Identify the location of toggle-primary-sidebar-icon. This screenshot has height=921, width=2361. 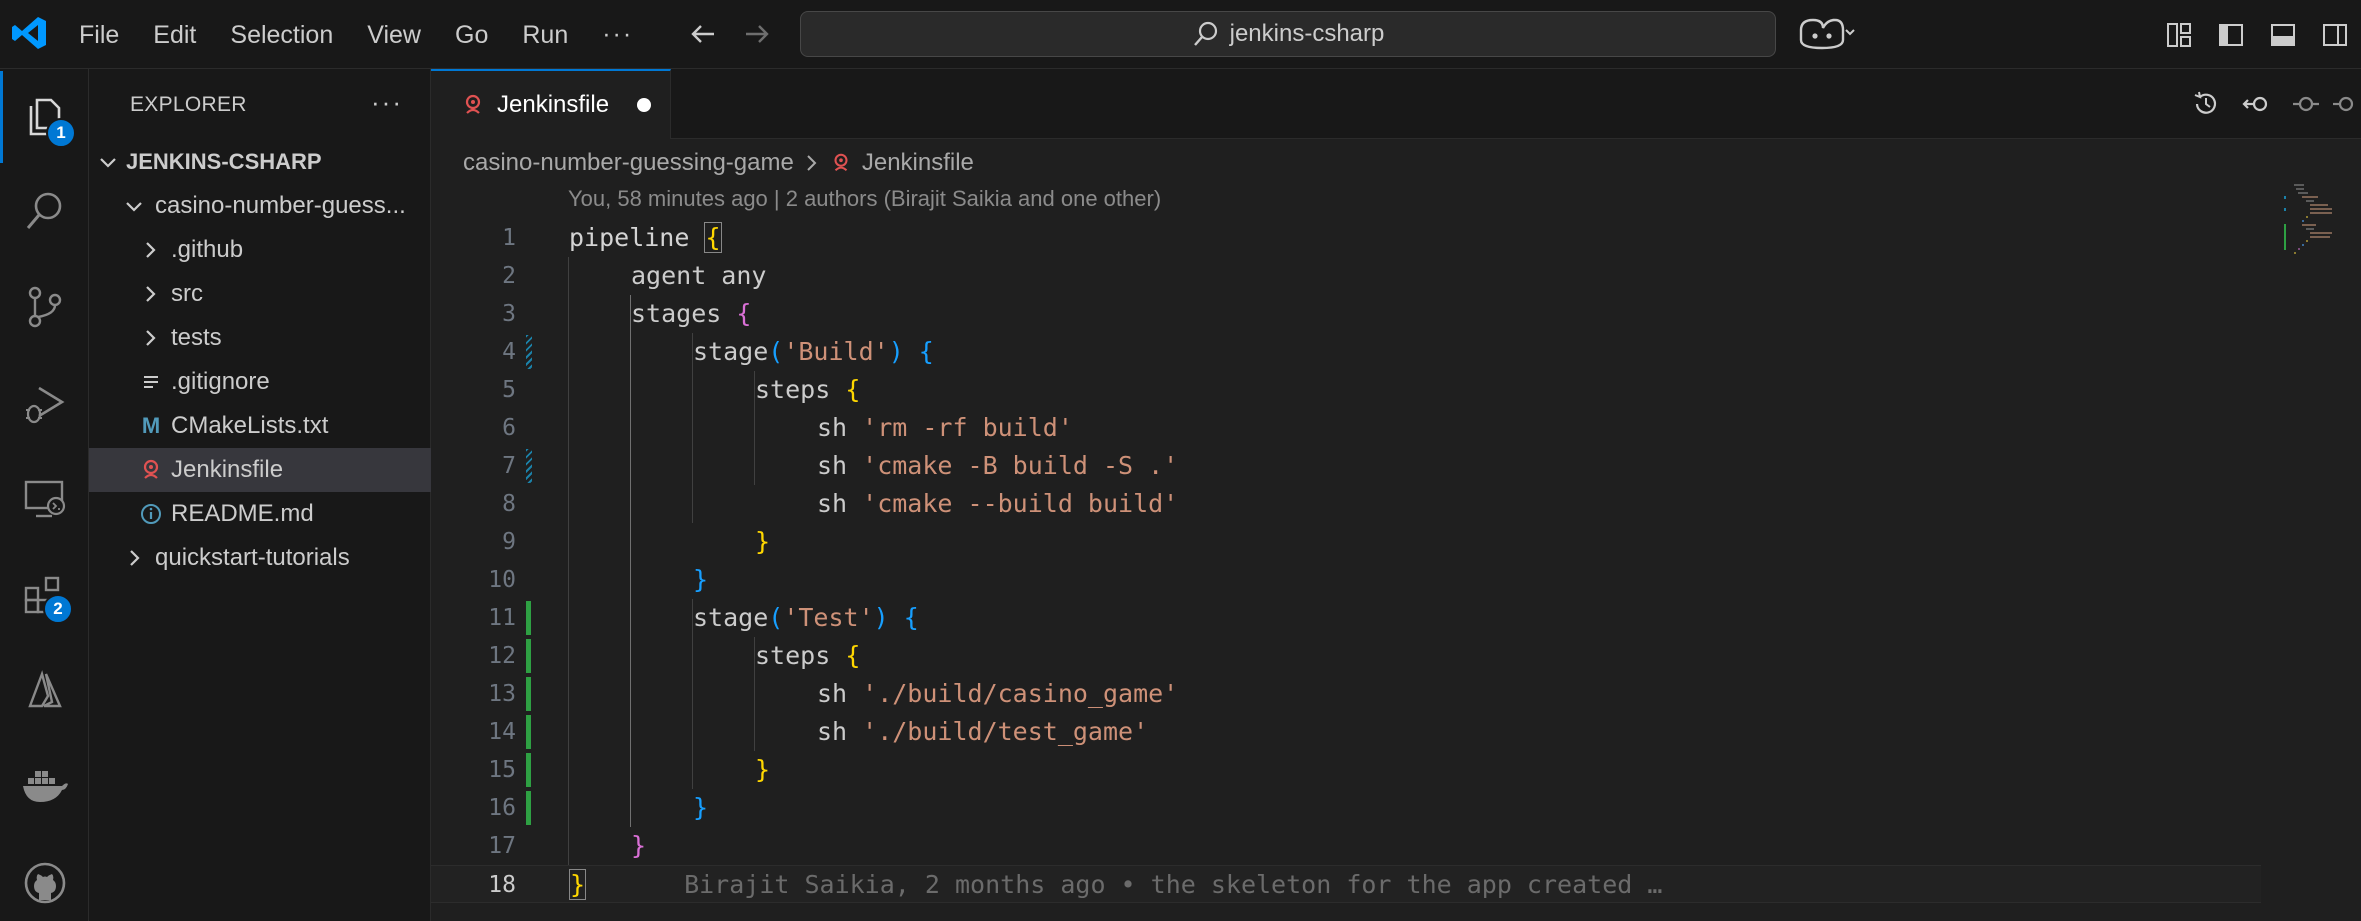
(2231, 35).